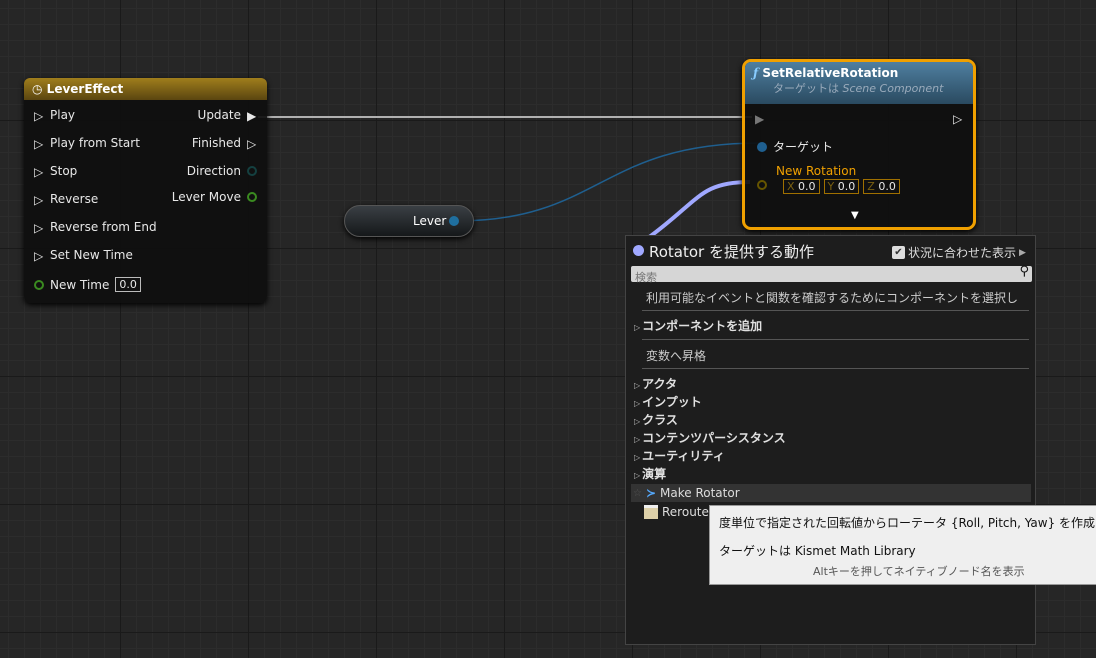 This screenshot has width=1096, height=658. Describe the element at coordinates (64, 171) in the screenshot. I see `pin-label: Stop` at that location.